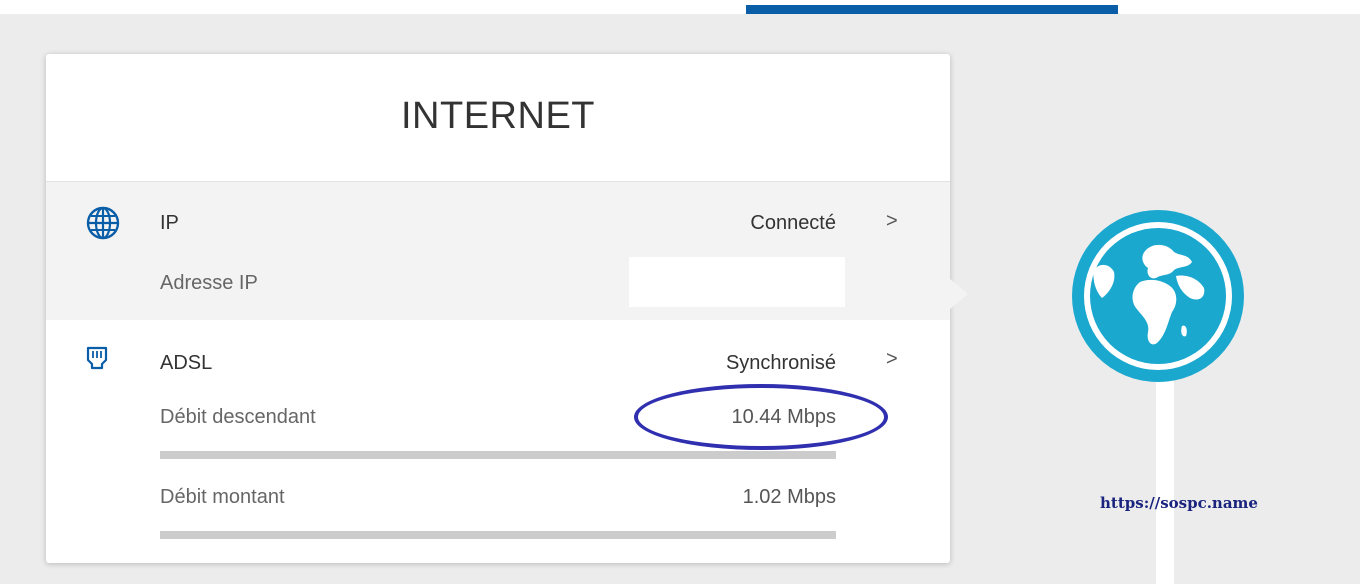  What do you see at coordinates (222, 497) in the screenshot?
I see `upload-label: Débit montant` at bounding box center [222, 497].